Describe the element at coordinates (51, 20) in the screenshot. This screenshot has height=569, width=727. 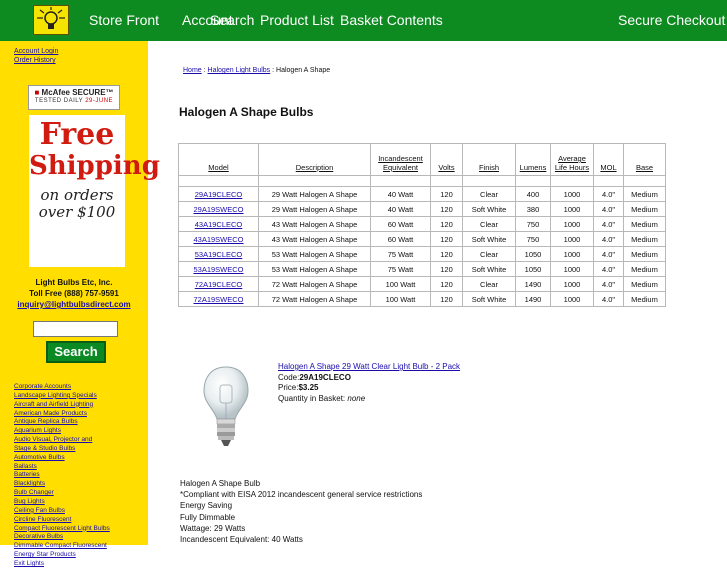
I see `light-bulb-logo-icon` at that location.